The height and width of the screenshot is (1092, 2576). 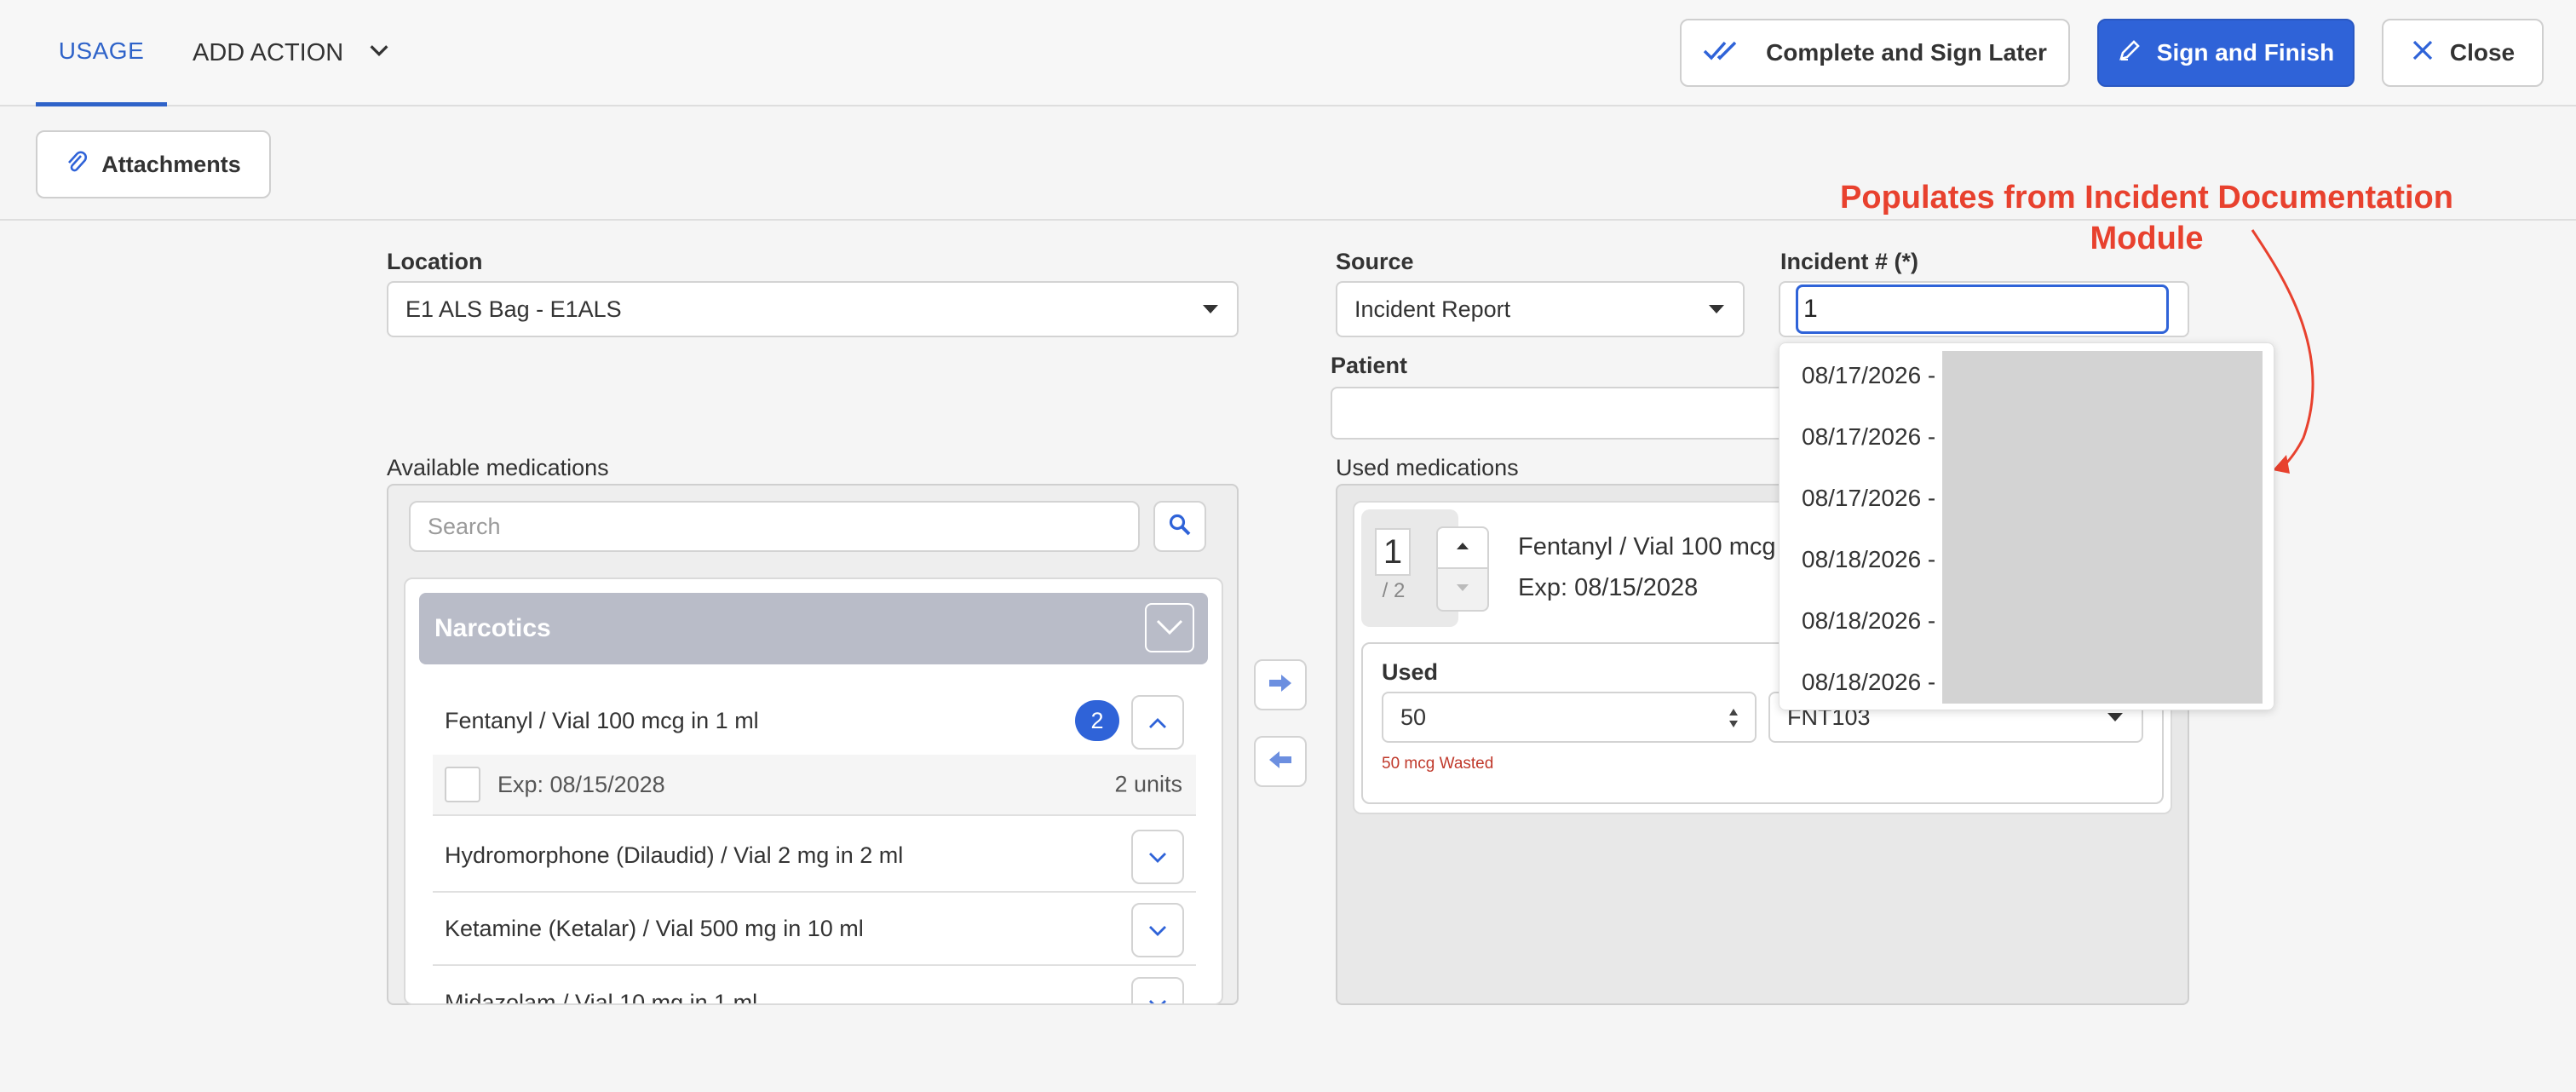 I want to click on list-item-clip: Midazolam / Vial 10 mg in 1 ml, so click(x=815, y=984).